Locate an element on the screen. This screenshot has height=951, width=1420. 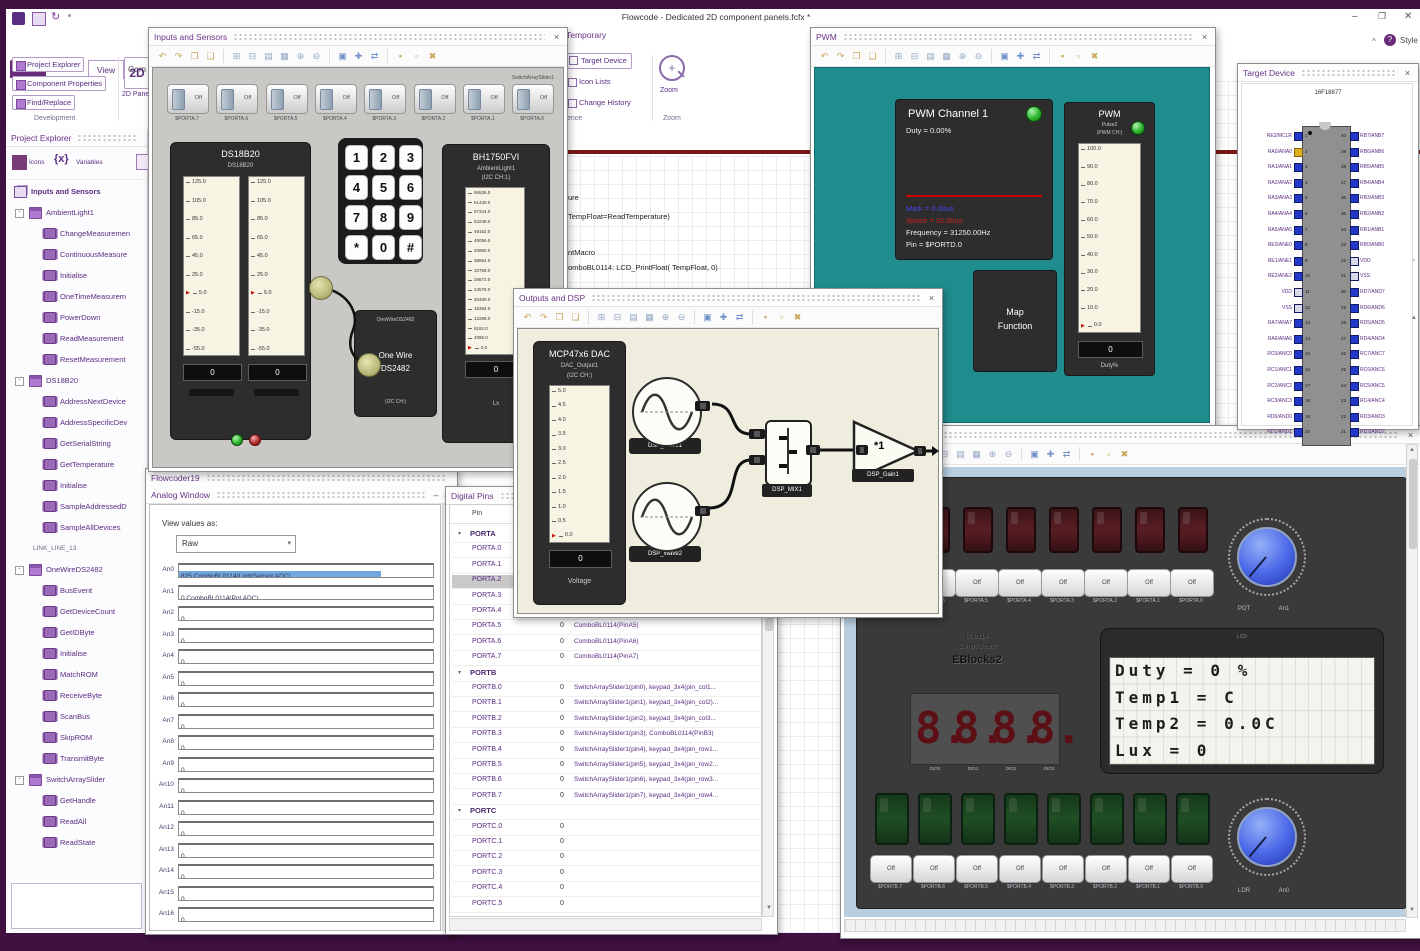
keypad-key-2: 2 is located at coordinates (383, 157).